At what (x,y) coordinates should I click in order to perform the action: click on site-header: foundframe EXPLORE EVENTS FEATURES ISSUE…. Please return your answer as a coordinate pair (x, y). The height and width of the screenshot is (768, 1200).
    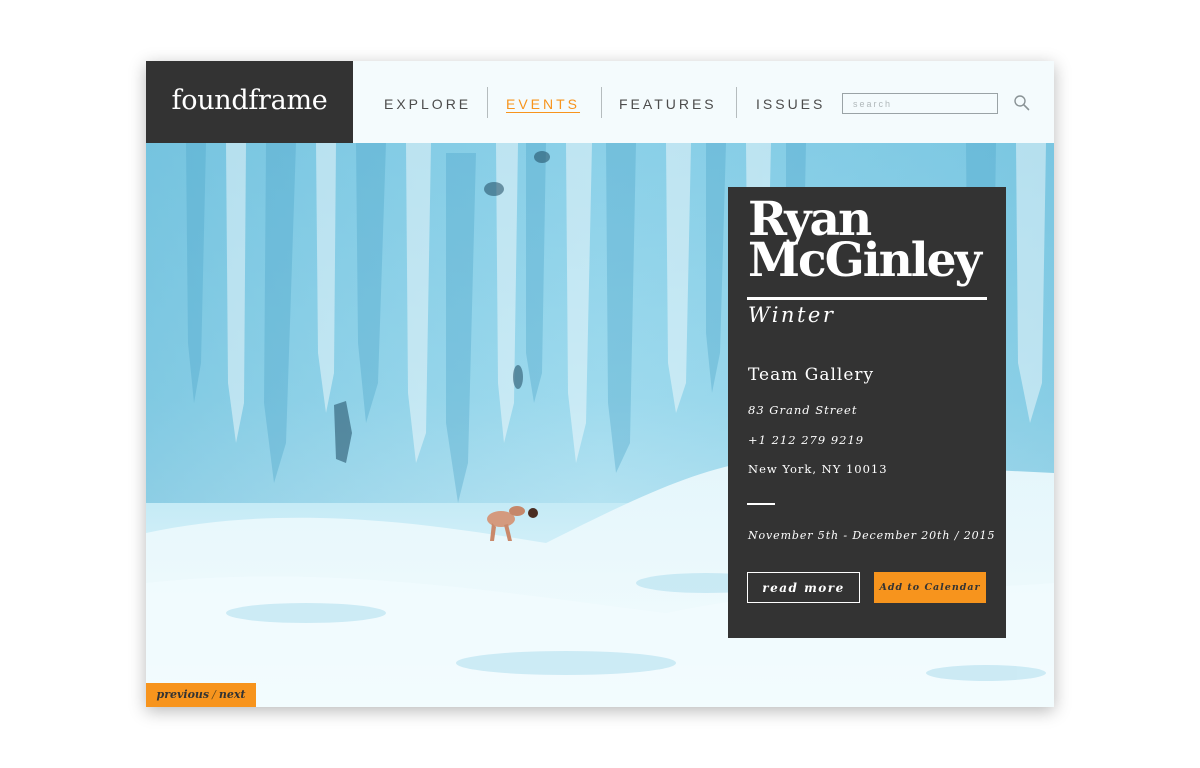
    Looking at the image, I should click on (600, 102).